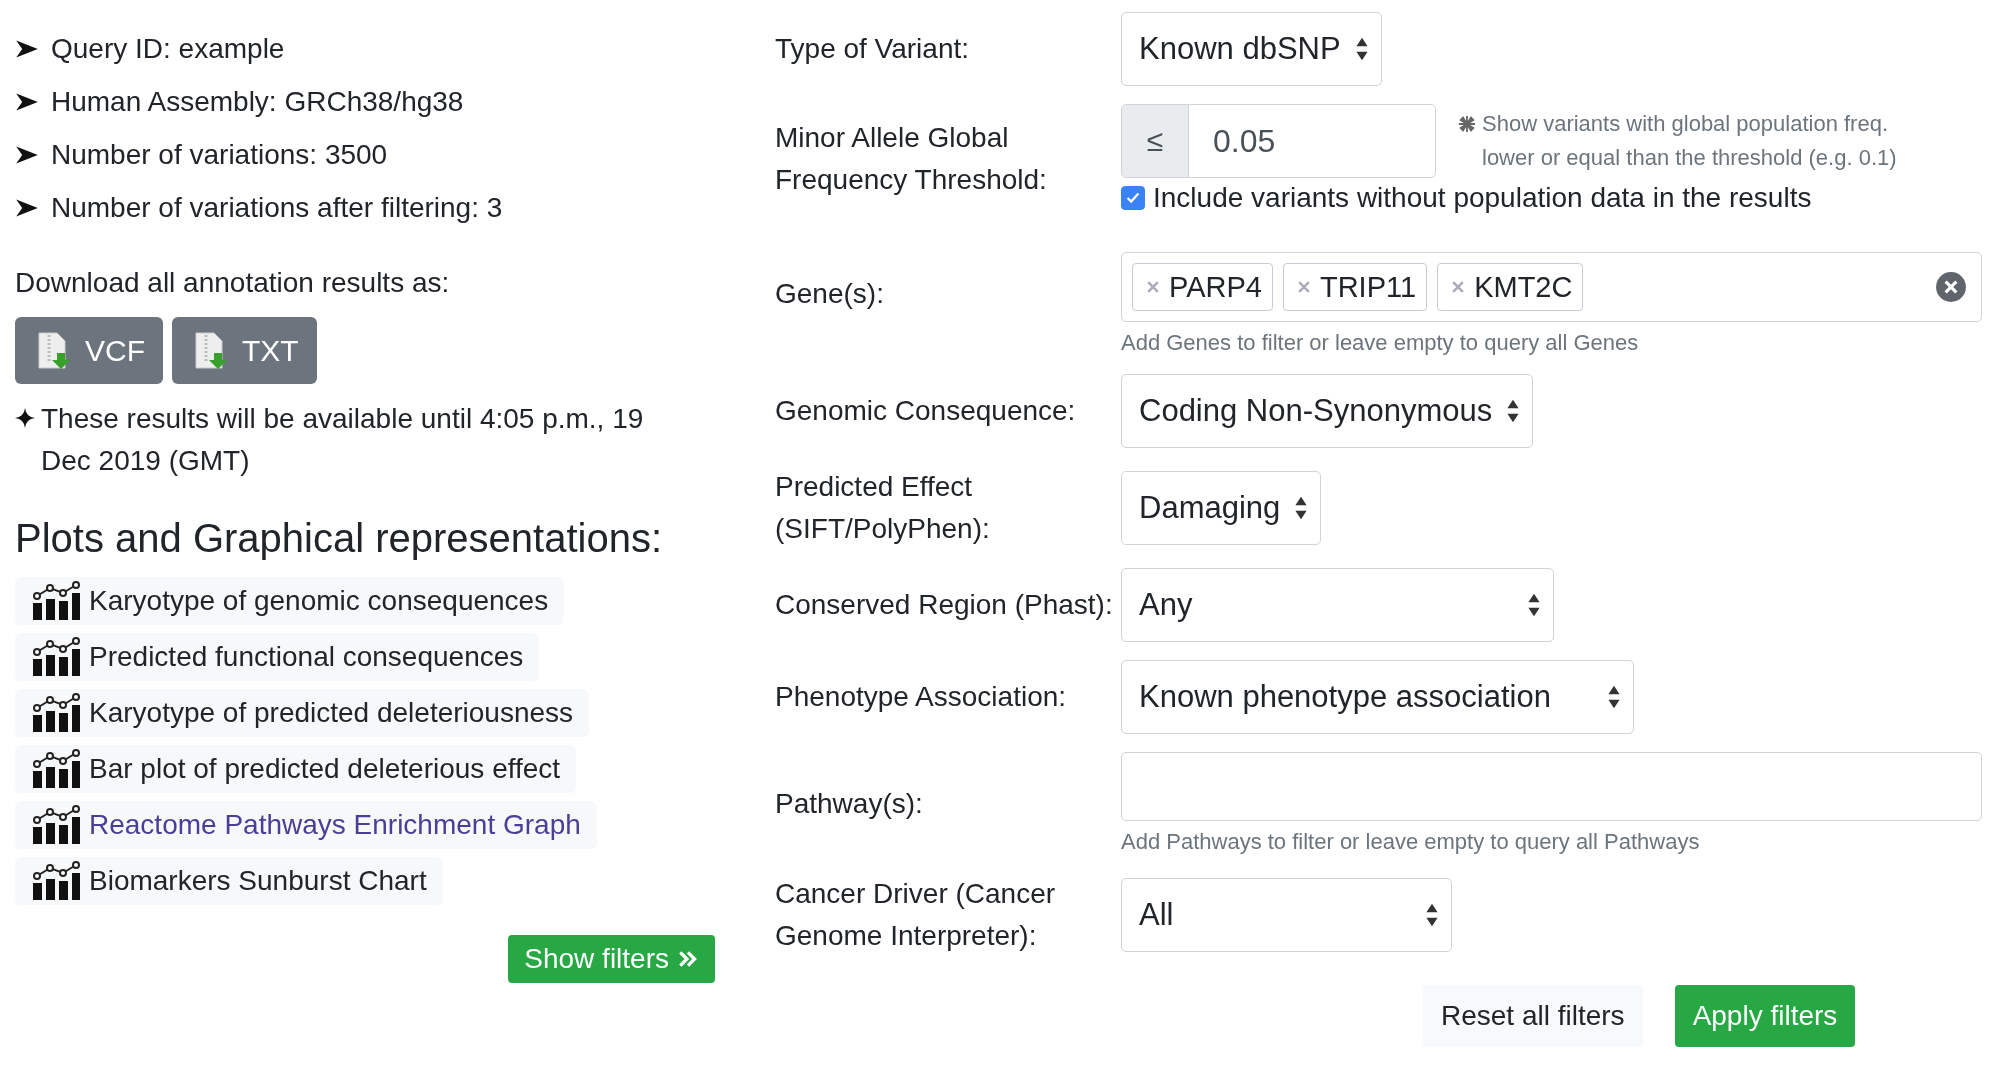 This screenshot has height=1084, width=1996. Describe the element at coordinates (830, 294) in the screenshot. I see `filter-label: Gene(s):` at that location.